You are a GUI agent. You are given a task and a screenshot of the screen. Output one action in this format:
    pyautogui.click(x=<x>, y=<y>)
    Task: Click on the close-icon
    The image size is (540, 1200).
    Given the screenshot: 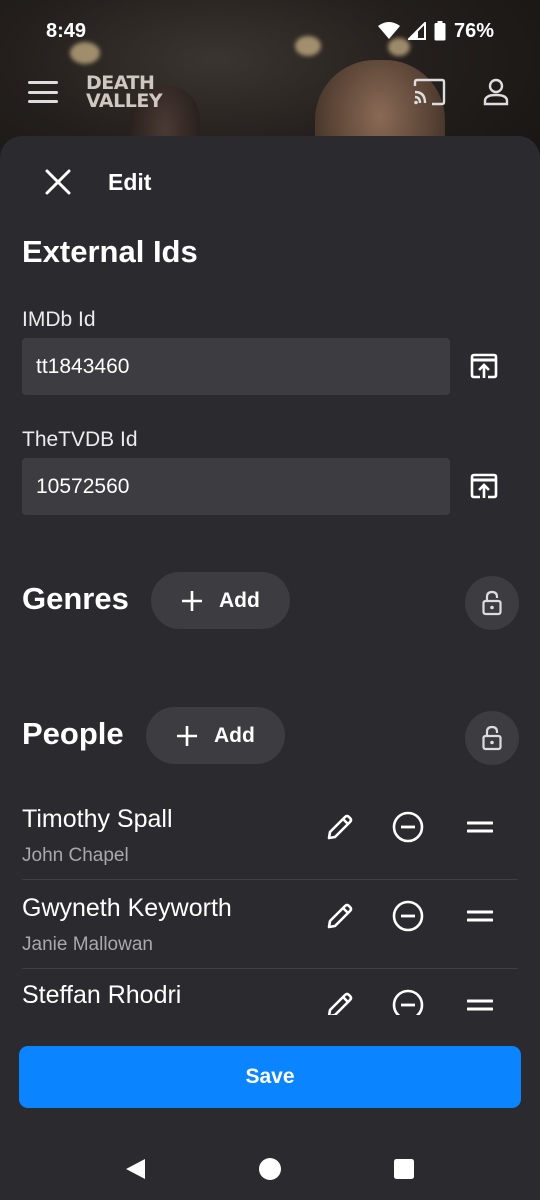 What is the action you would take?
    pyautogui.click(x=58, y=182)
    